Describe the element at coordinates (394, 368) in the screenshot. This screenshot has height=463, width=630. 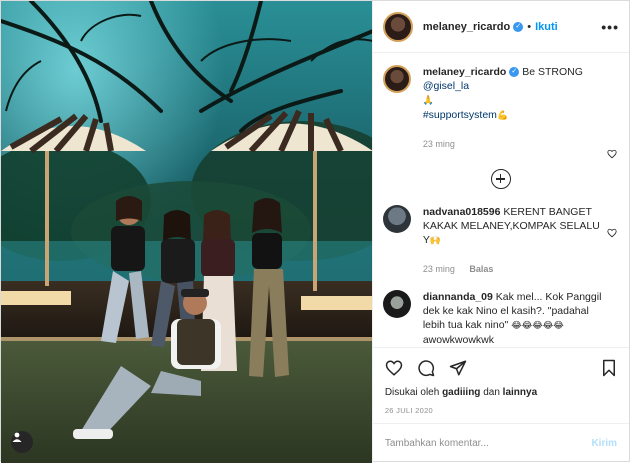
I see `like-heart-icon` at that location.